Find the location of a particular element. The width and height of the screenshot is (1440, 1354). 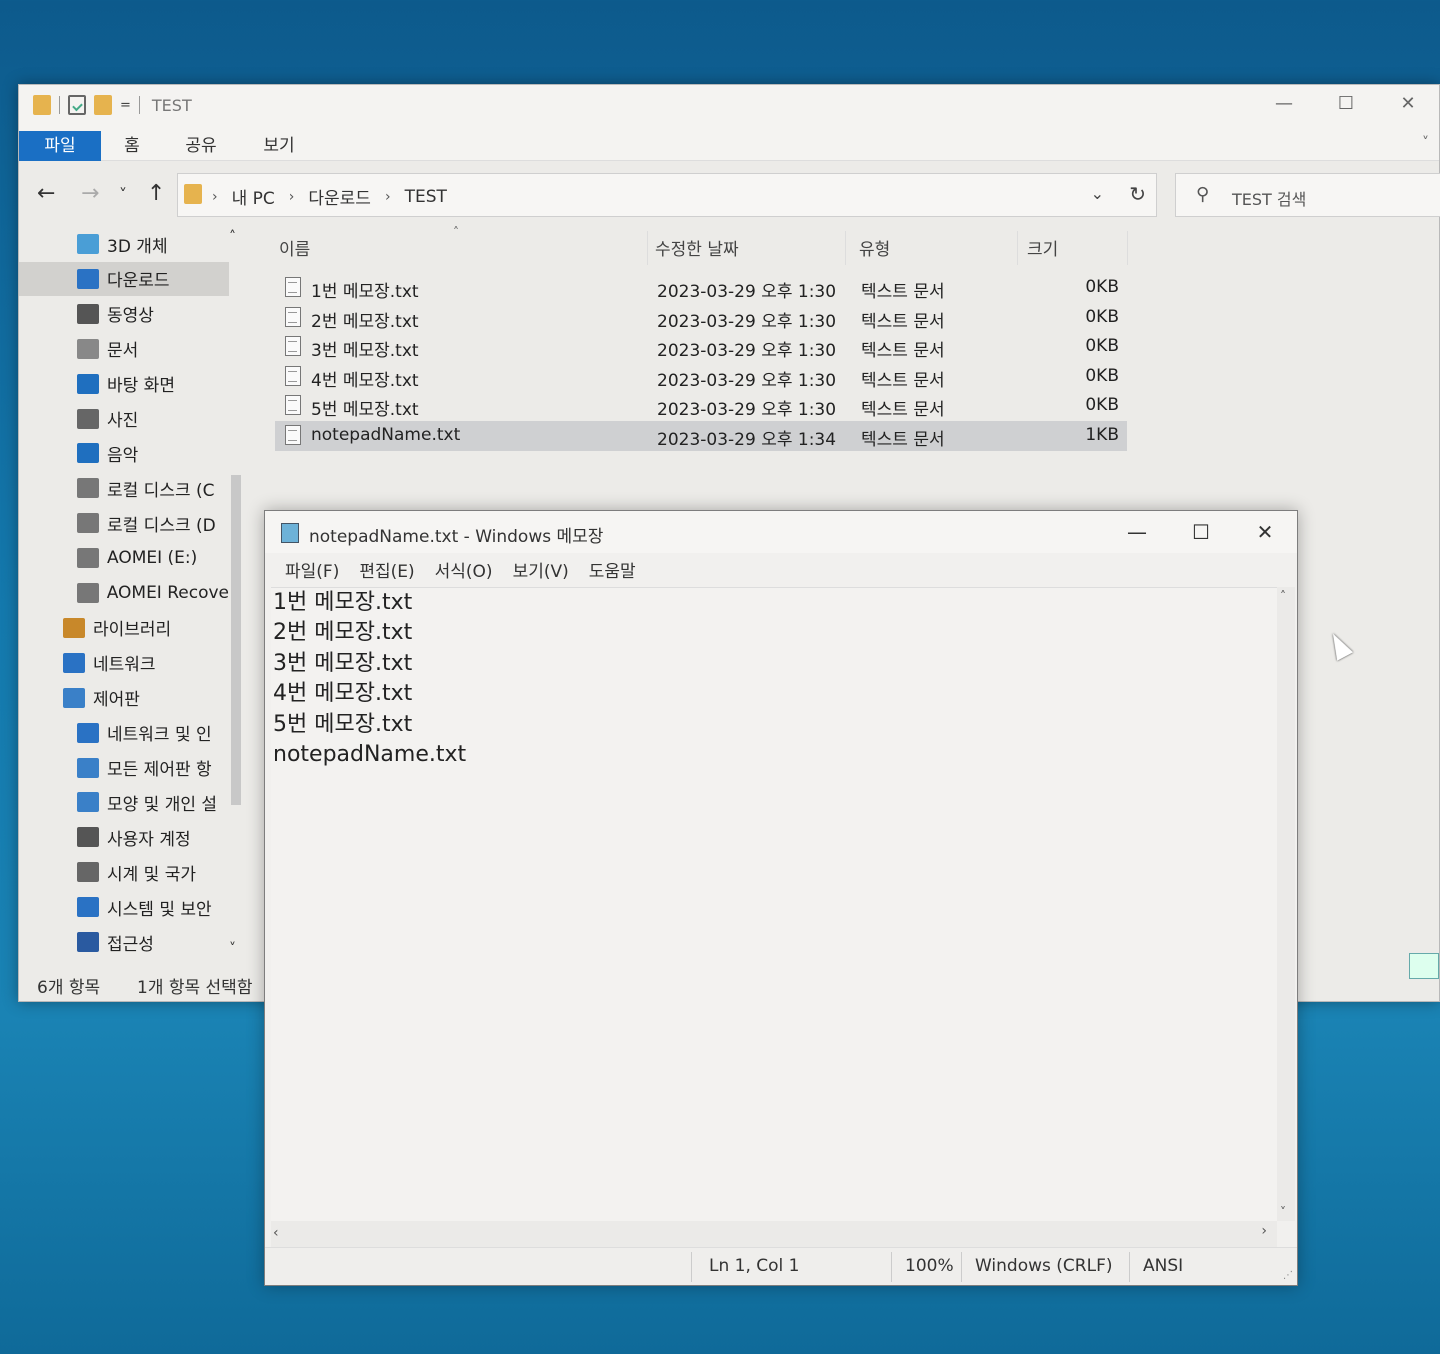

properties-icon is located at coordinates (77, 105).